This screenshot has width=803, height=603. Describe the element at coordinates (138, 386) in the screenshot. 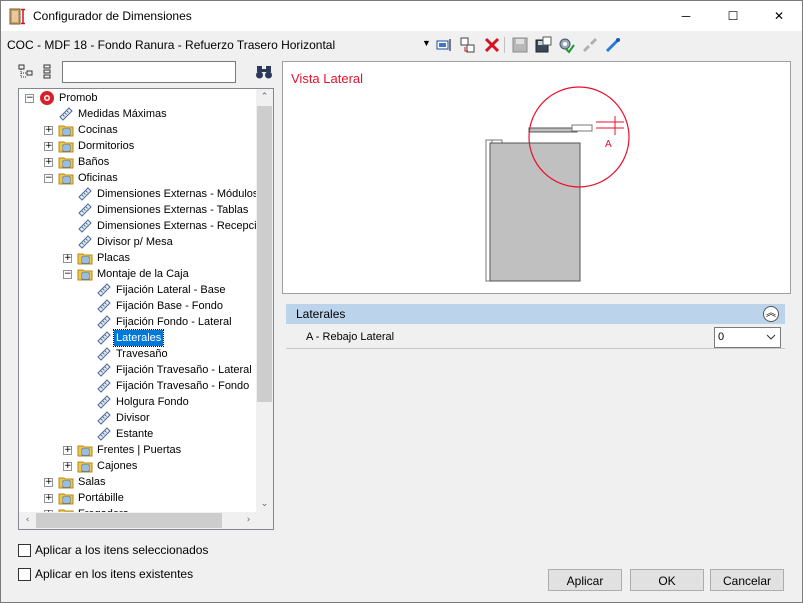

I see `tree-item: Fijación Travesaño - Fondo` at that location.